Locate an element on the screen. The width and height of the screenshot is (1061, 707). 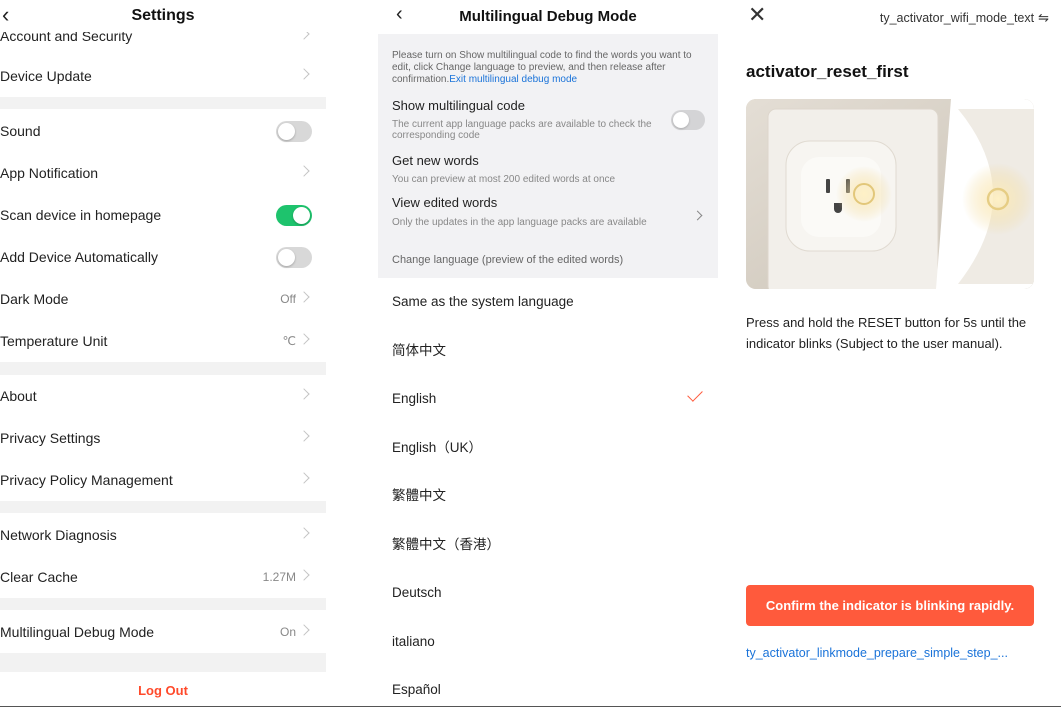
language-option: English（UK） is located at coordinates (548, 448).